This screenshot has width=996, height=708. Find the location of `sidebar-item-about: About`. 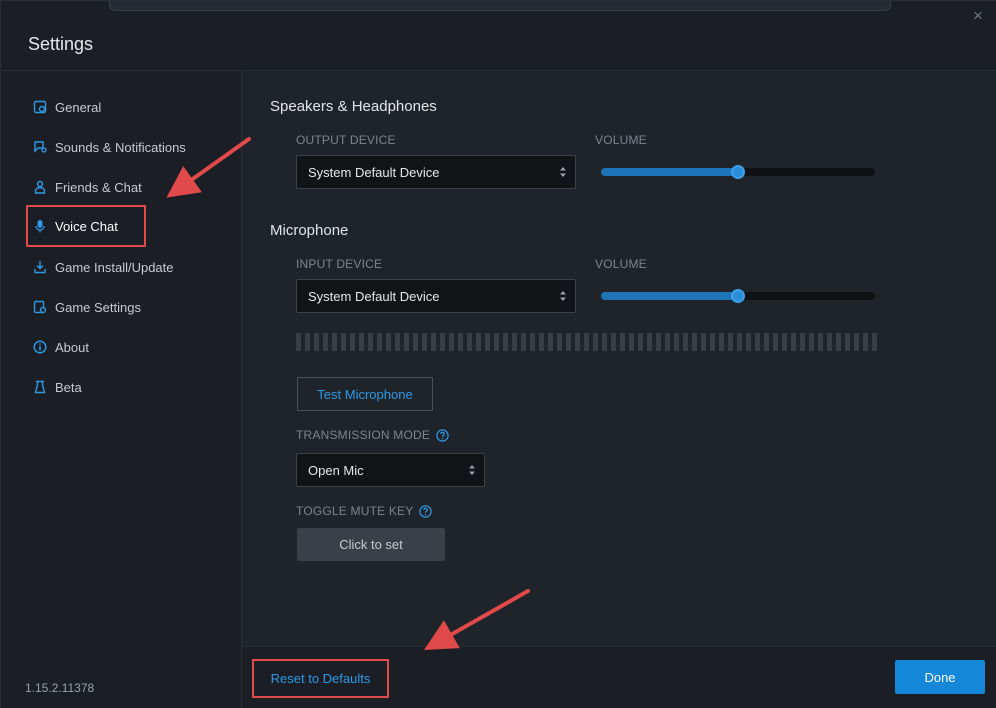

sidebar-item-about: About is located at coordinates (123, 347).